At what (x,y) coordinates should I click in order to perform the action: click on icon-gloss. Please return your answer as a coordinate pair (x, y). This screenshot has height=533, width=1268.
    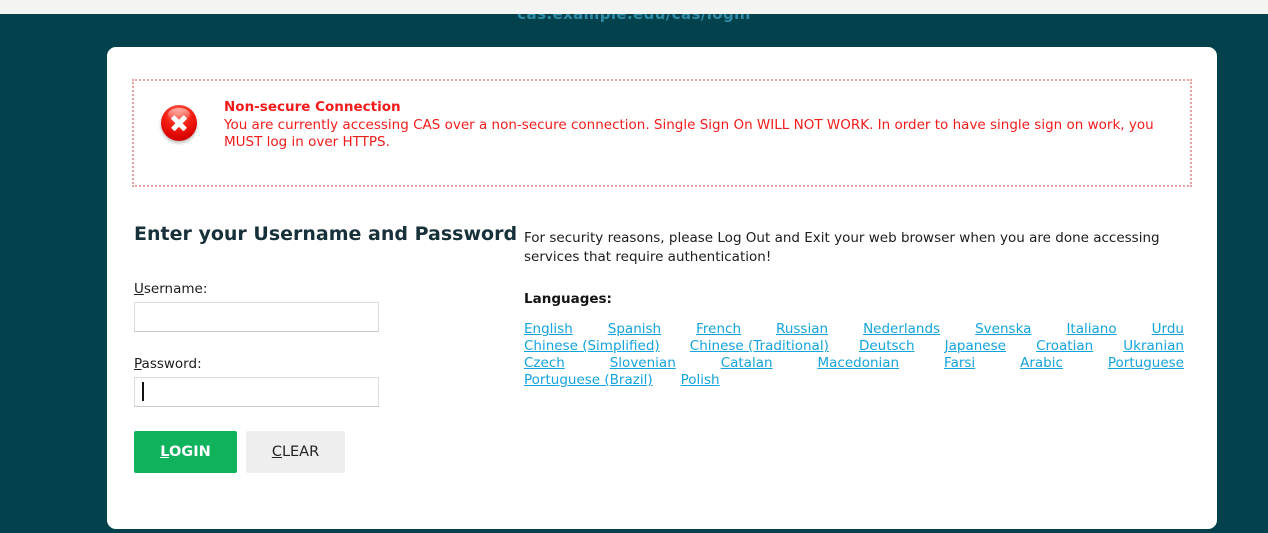
    Looking at the image, I should click on (179, 114).